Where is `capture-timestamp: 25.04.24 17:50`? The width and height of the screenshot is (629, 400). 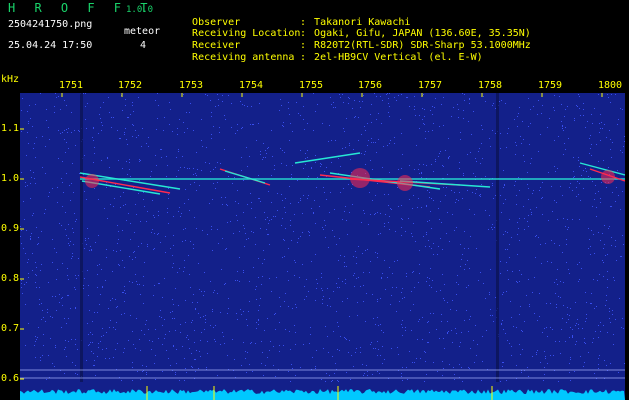
capture-timestamp: 25.04.24 17:50 is located at coordinates (50, 45).